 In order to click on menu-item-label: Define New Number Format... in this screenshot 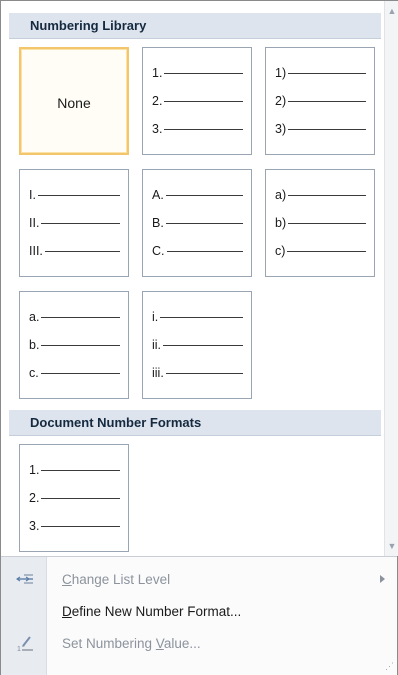, I will do `click(151, 611)`.